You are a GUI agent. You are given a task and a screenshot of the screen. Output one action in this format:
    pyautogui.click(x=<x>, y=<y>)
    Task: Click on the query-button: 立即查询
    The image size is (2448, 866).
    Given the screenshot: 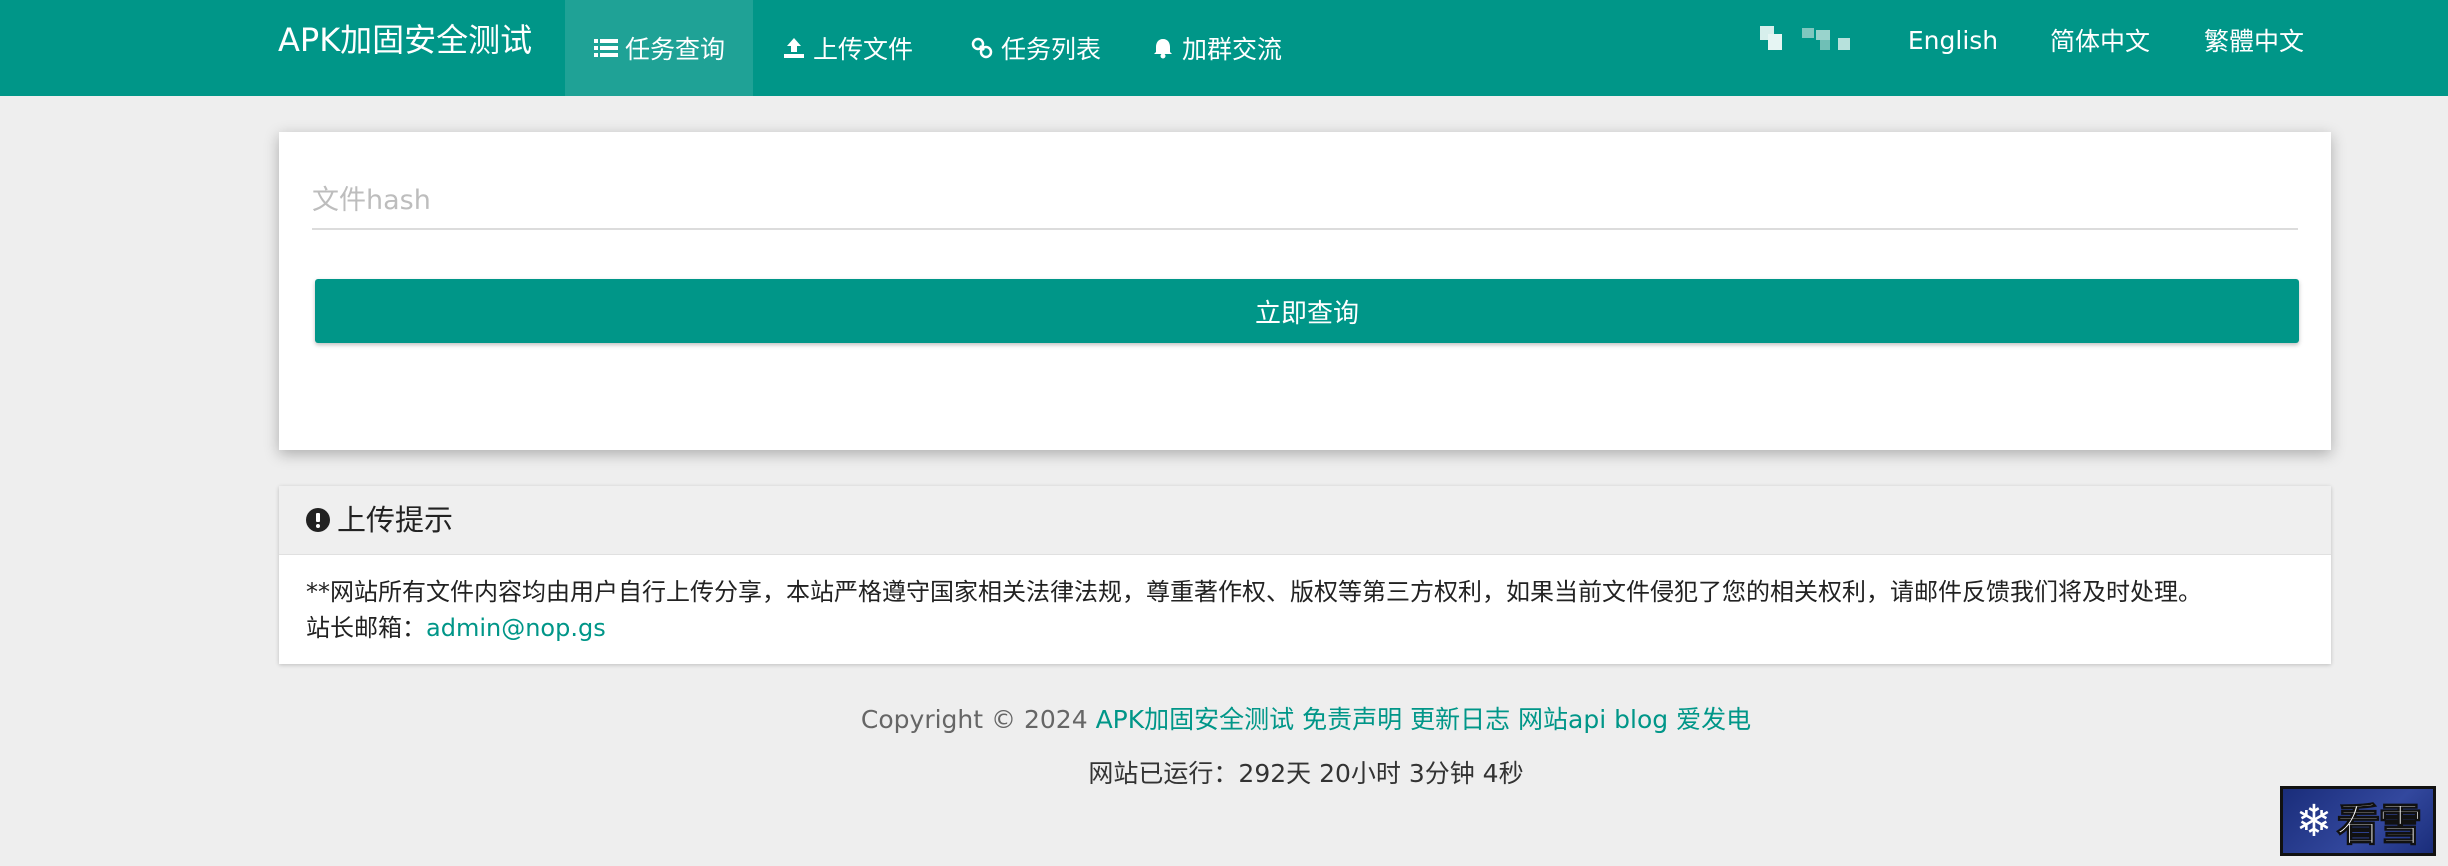 What is the action you would take?
    pyautogui.click(x=1307, y=311)
    